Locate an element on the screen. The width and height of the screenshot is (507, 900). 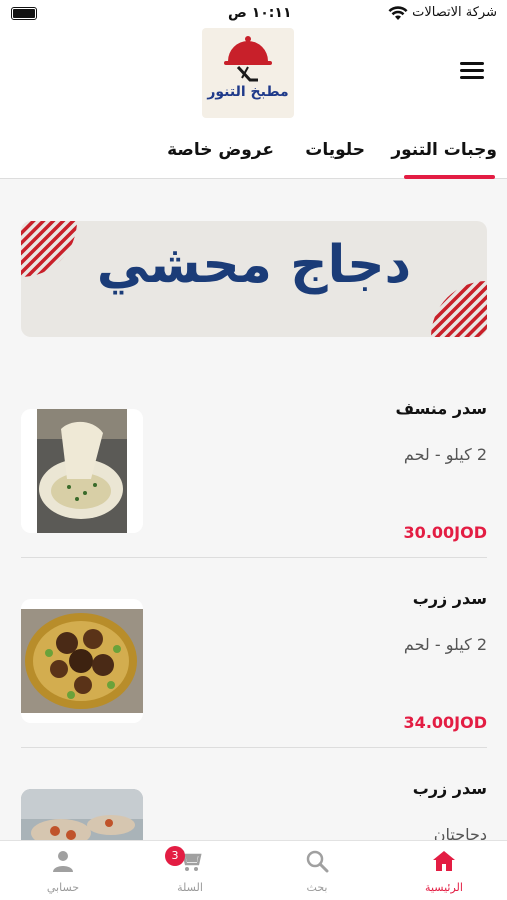
nav-home-label: الرئيسية is located at coordinates (444, 887).